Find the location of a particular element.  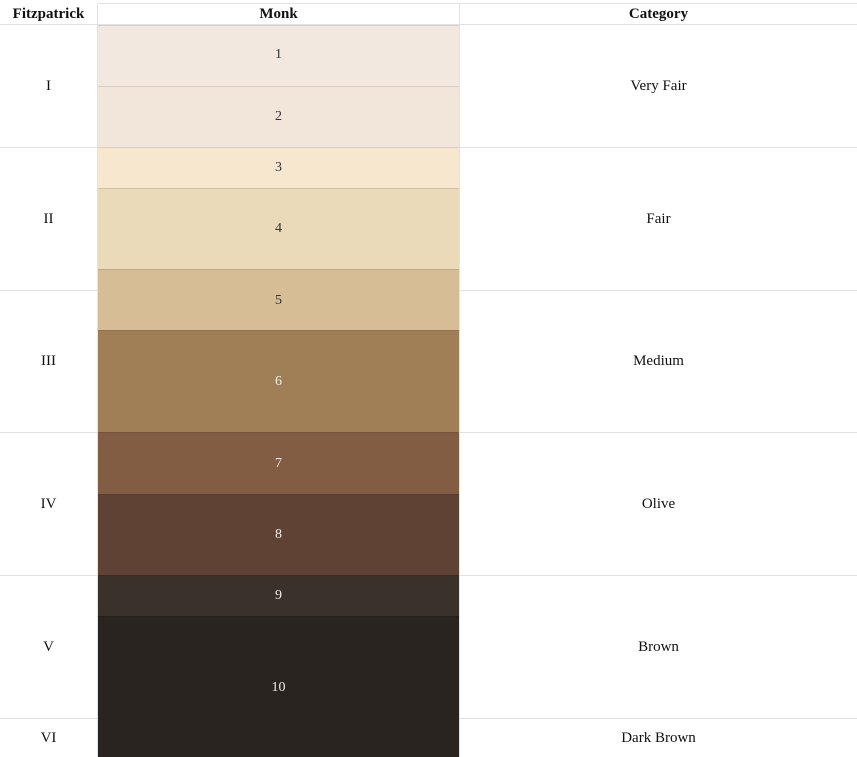

header-category: Category is located at coordinates (658, 14).